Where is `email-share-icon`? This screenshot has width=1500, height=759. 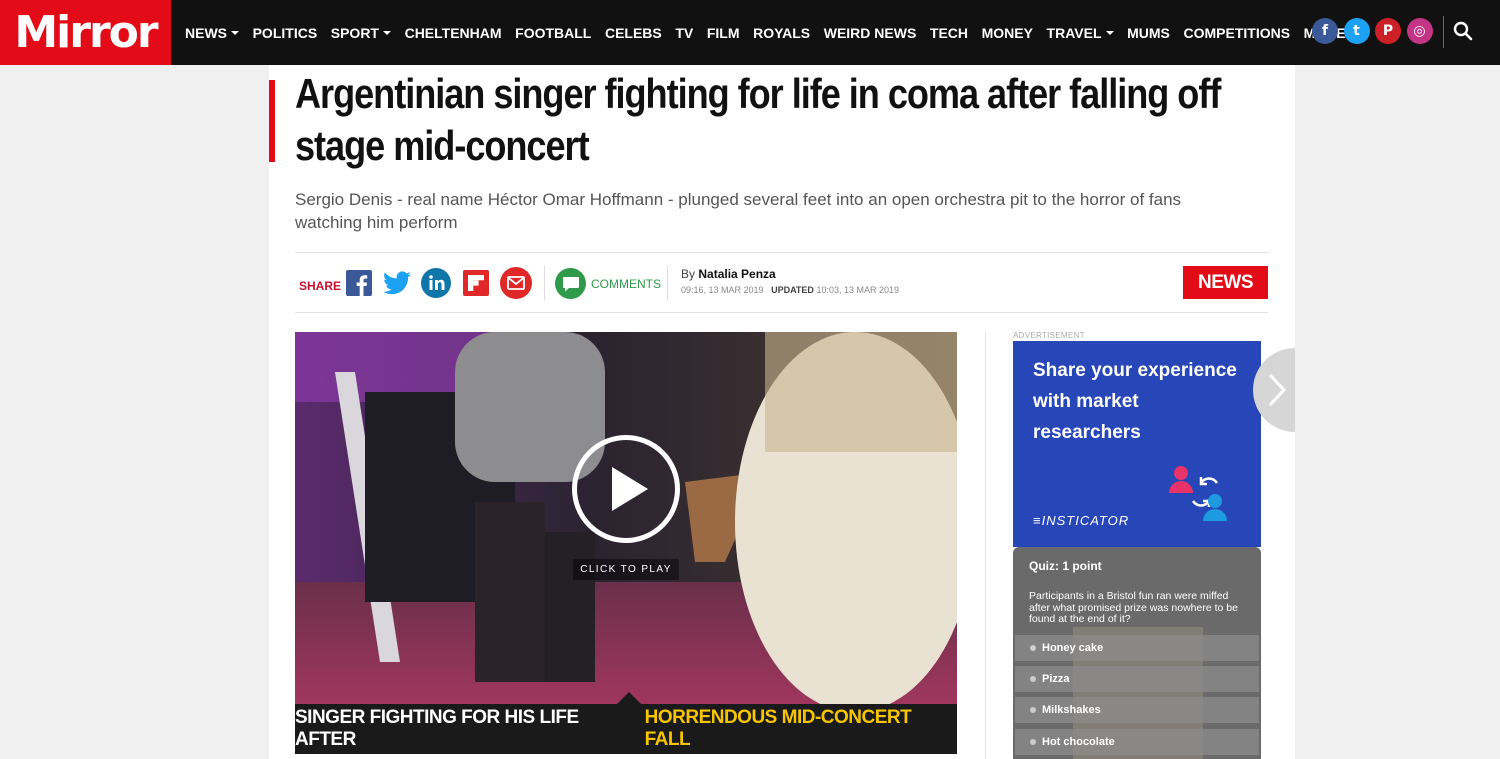
email-share-icon is located at coordinates (516, 283).